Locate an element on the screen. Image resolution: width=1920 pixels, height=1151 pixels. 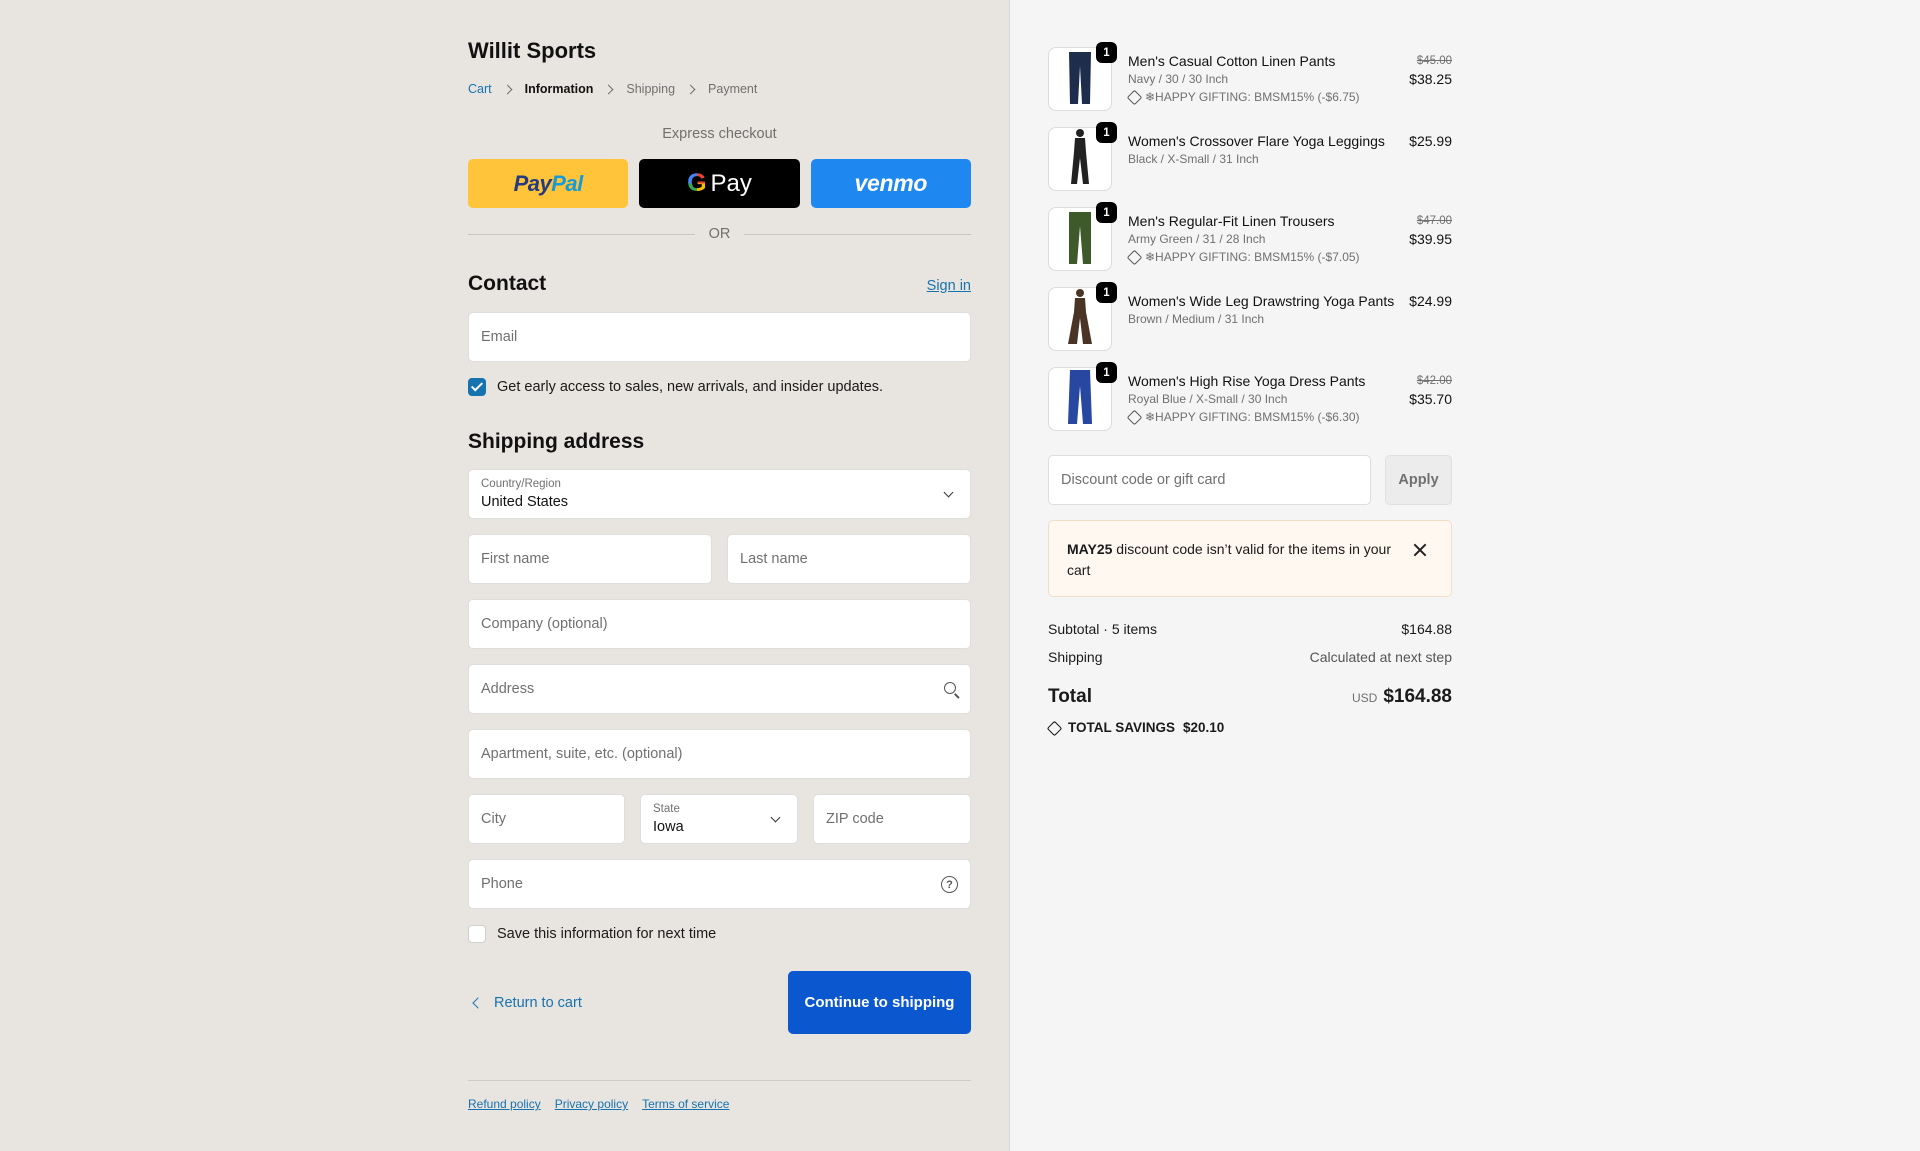
email-placeholder: Email is located at coordinates (499, 337).